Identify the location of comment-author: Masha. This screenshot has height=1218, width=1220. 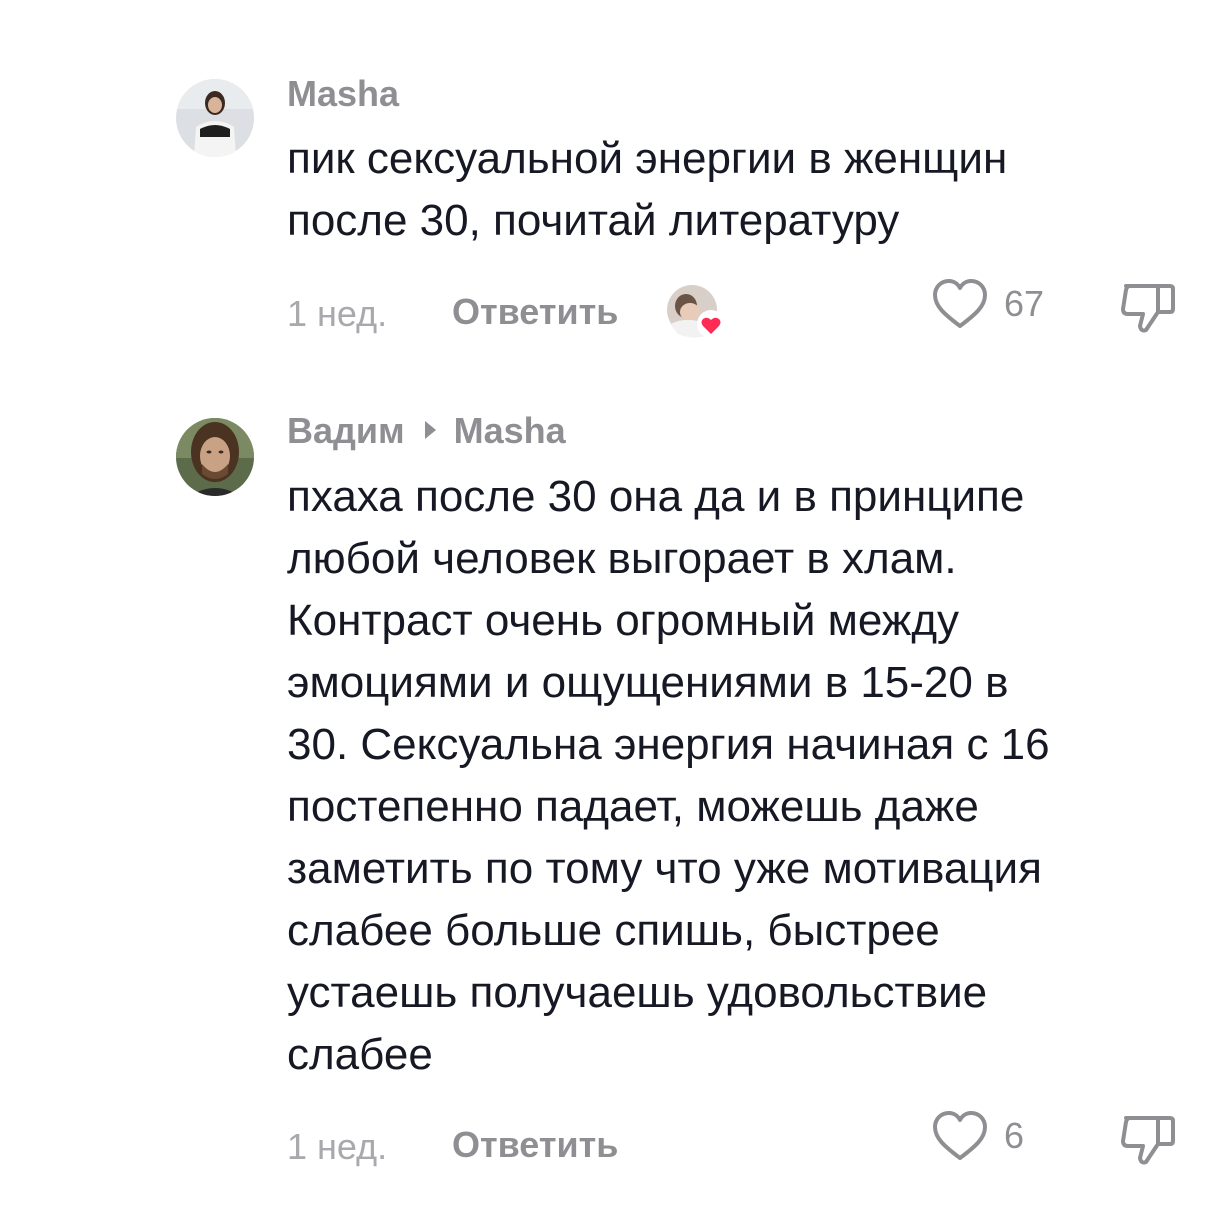
(343, 94).